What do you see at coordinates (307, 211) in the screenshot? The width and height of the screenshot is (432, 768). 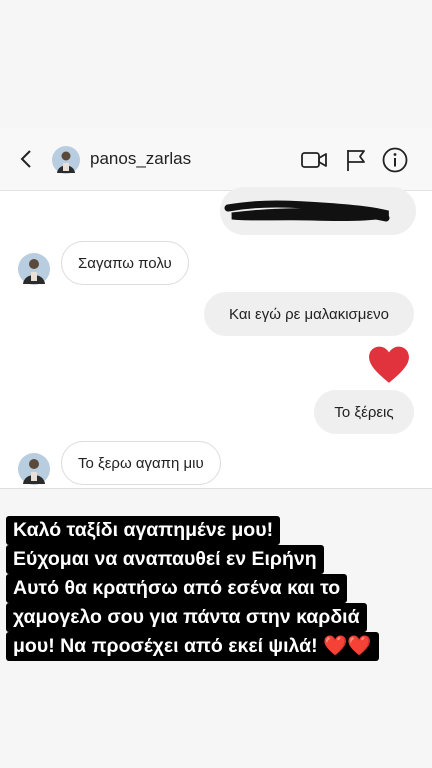 I see `scribble-redaction` at bounding box center [307, 211].